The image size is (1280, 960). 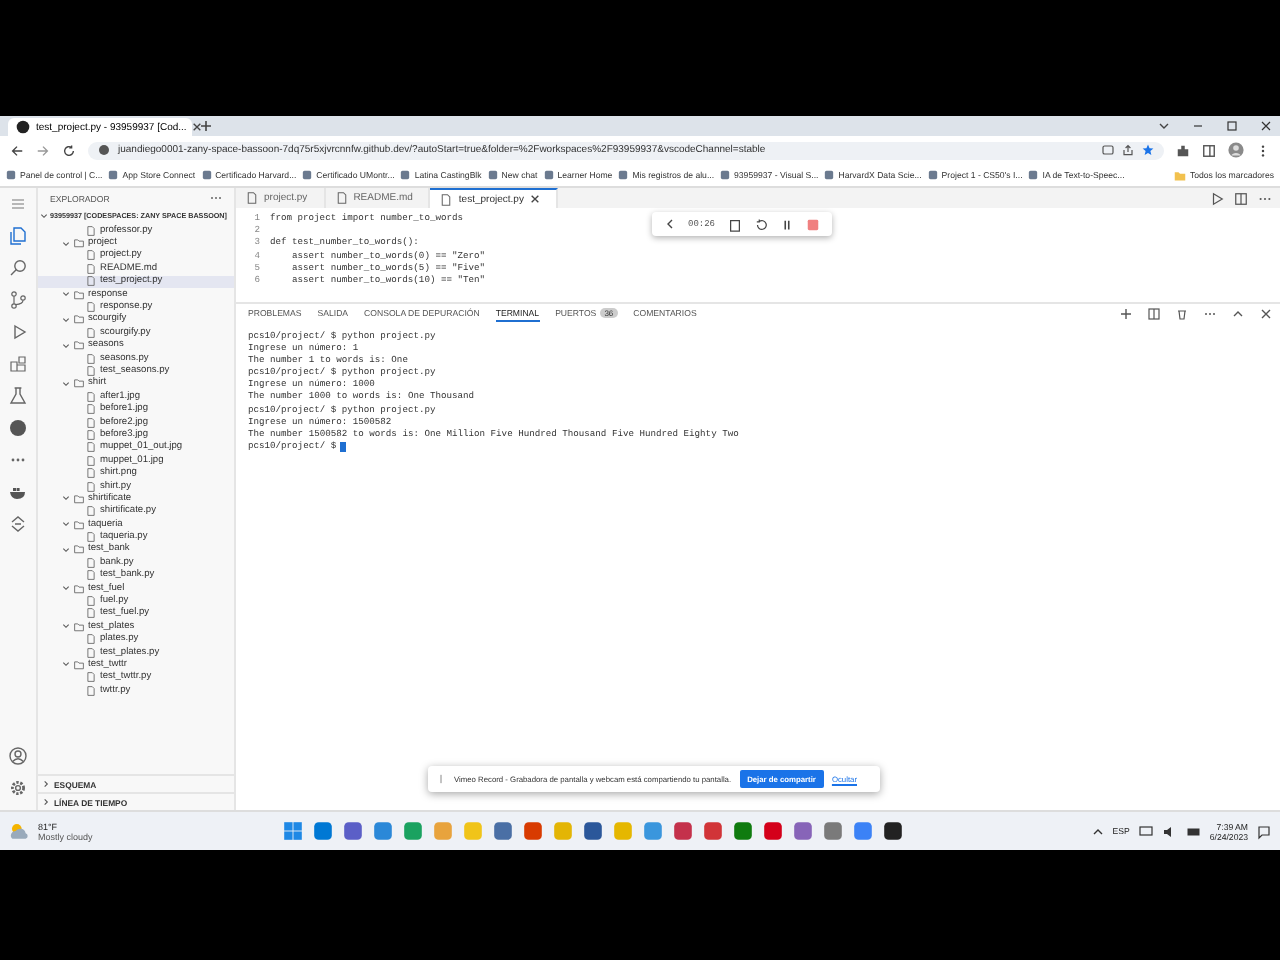 I want to click on site-info-icon, so click(x=104, y=150).